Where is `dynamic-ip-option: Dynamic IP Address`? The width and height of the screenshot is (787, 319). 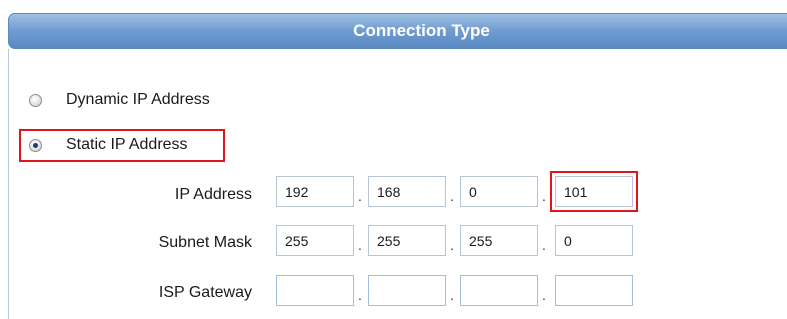 dynamic-ip-option: Dynamic IP Address is located at coordinates (119, 100).